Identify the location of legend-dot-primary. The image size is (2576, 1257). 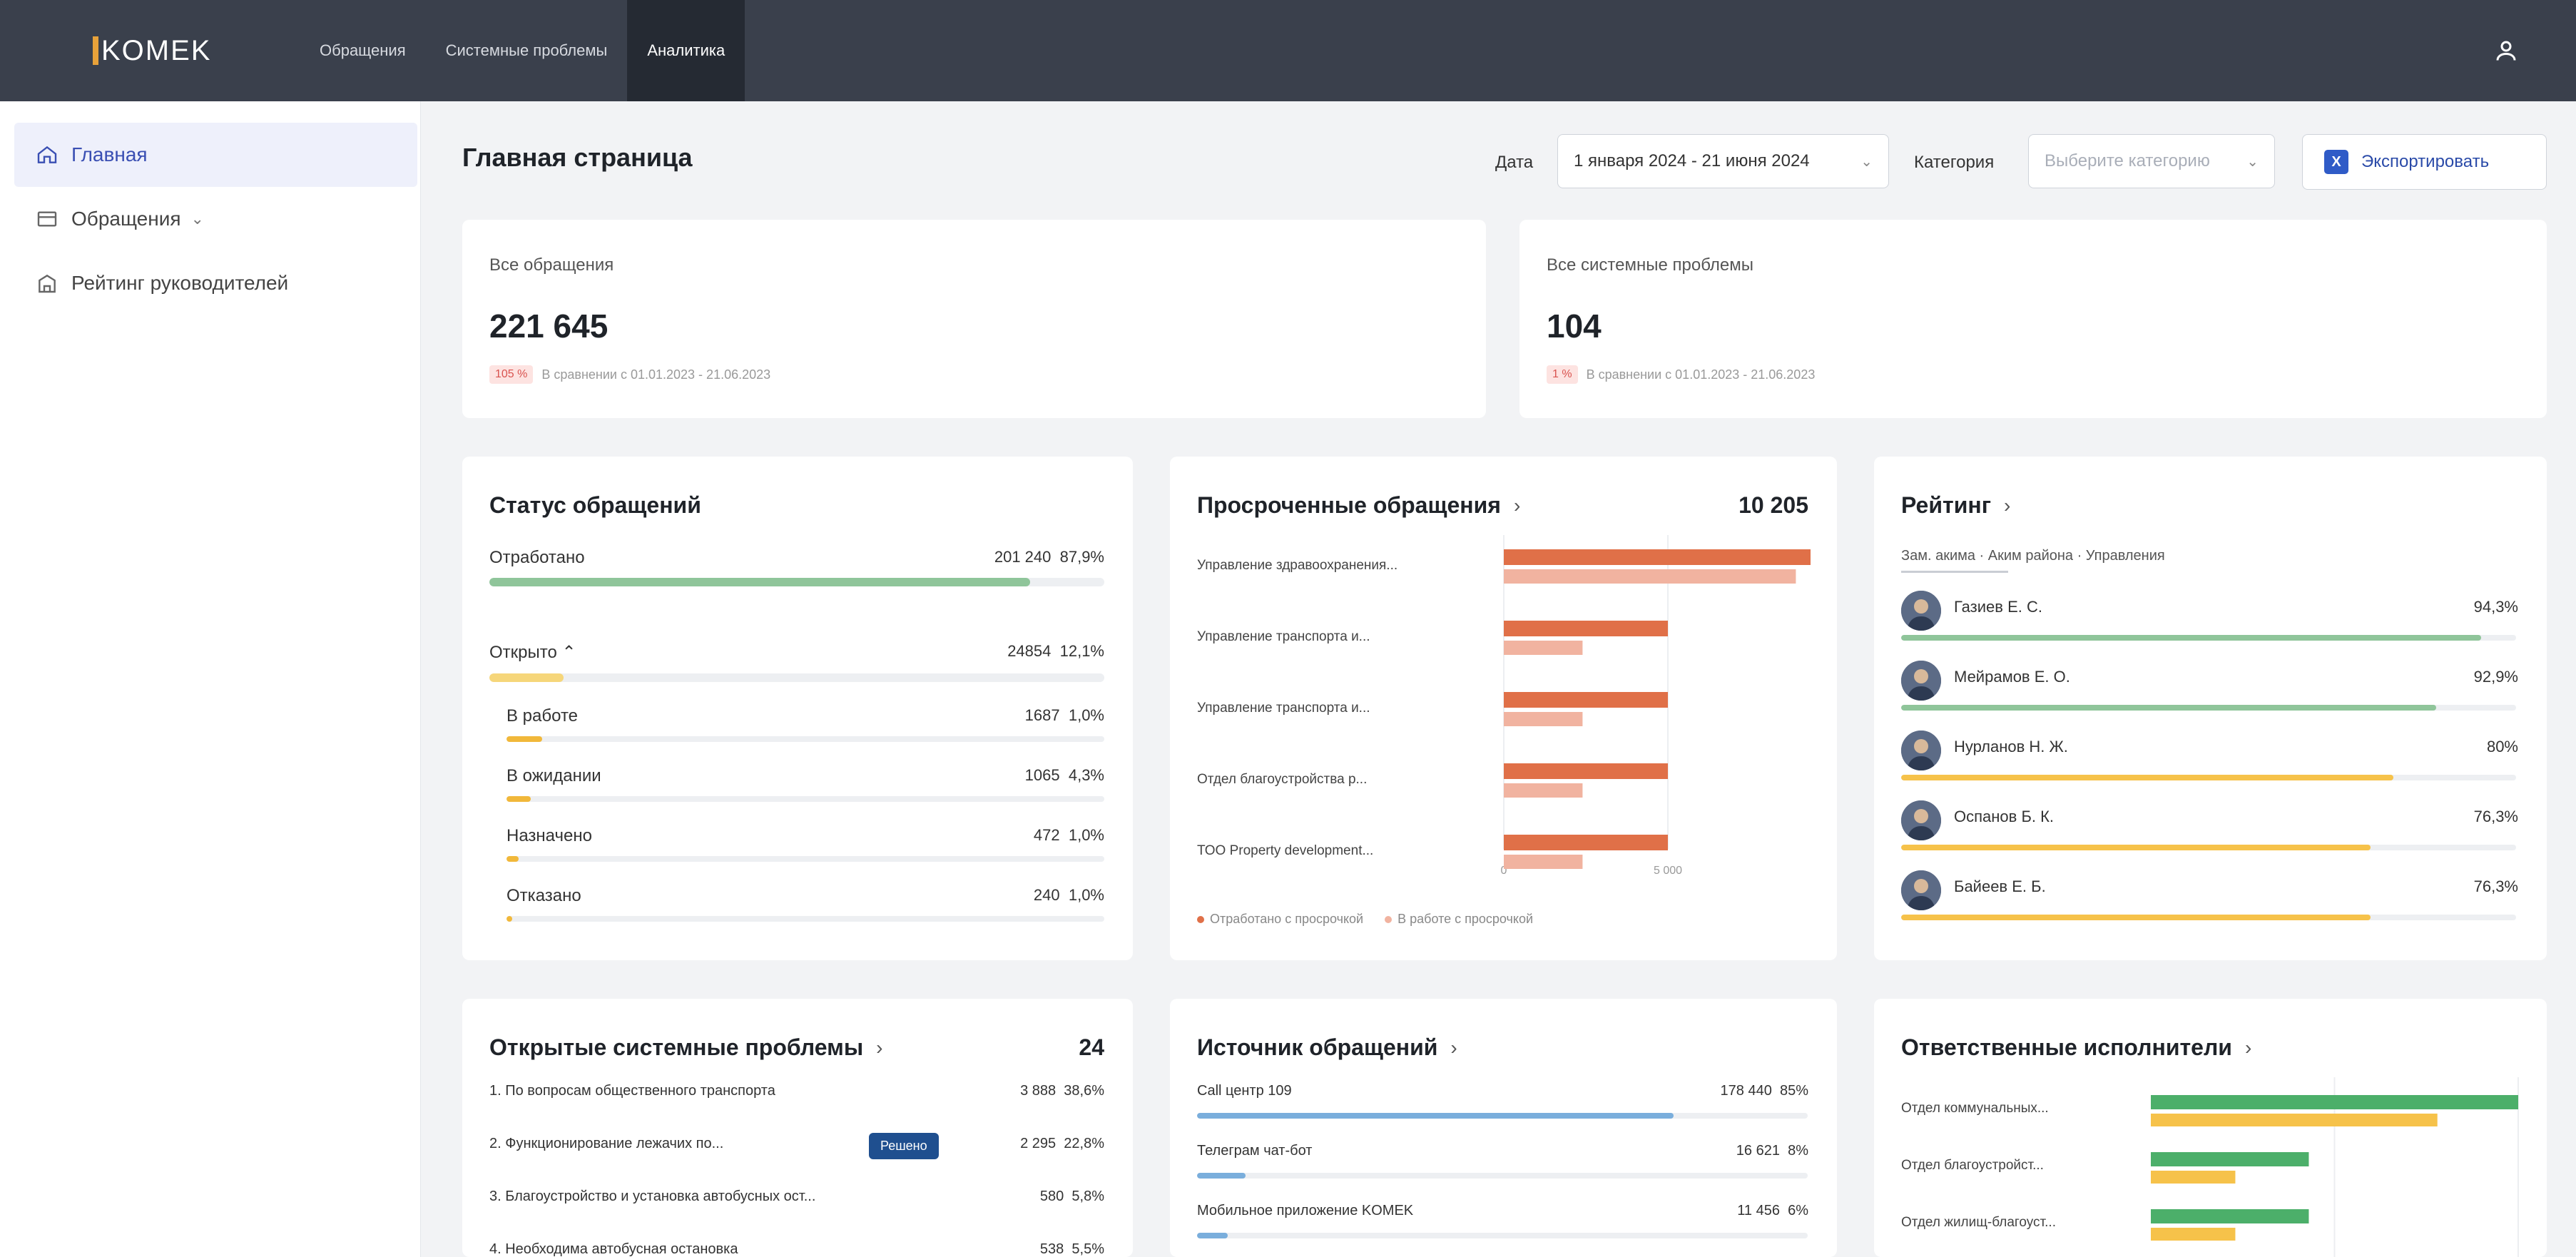
(1200, 919).